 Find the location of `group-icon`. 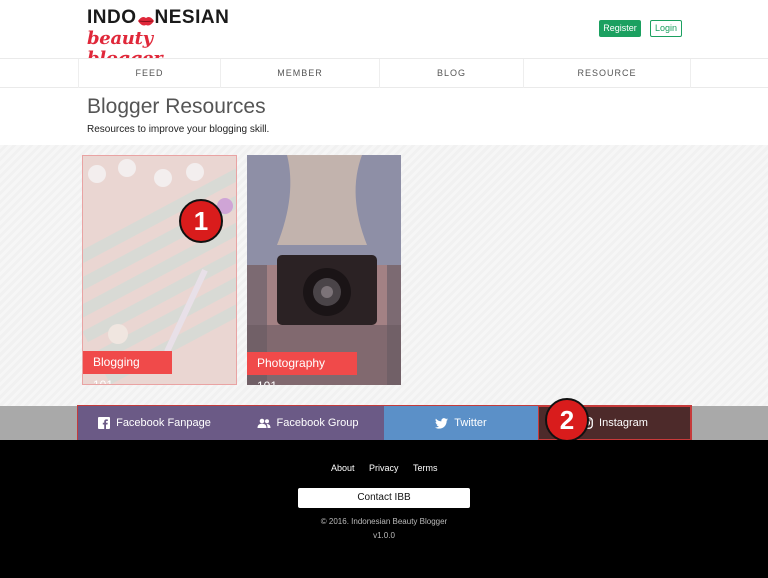

group-icon is located at coordinates (264, 423).